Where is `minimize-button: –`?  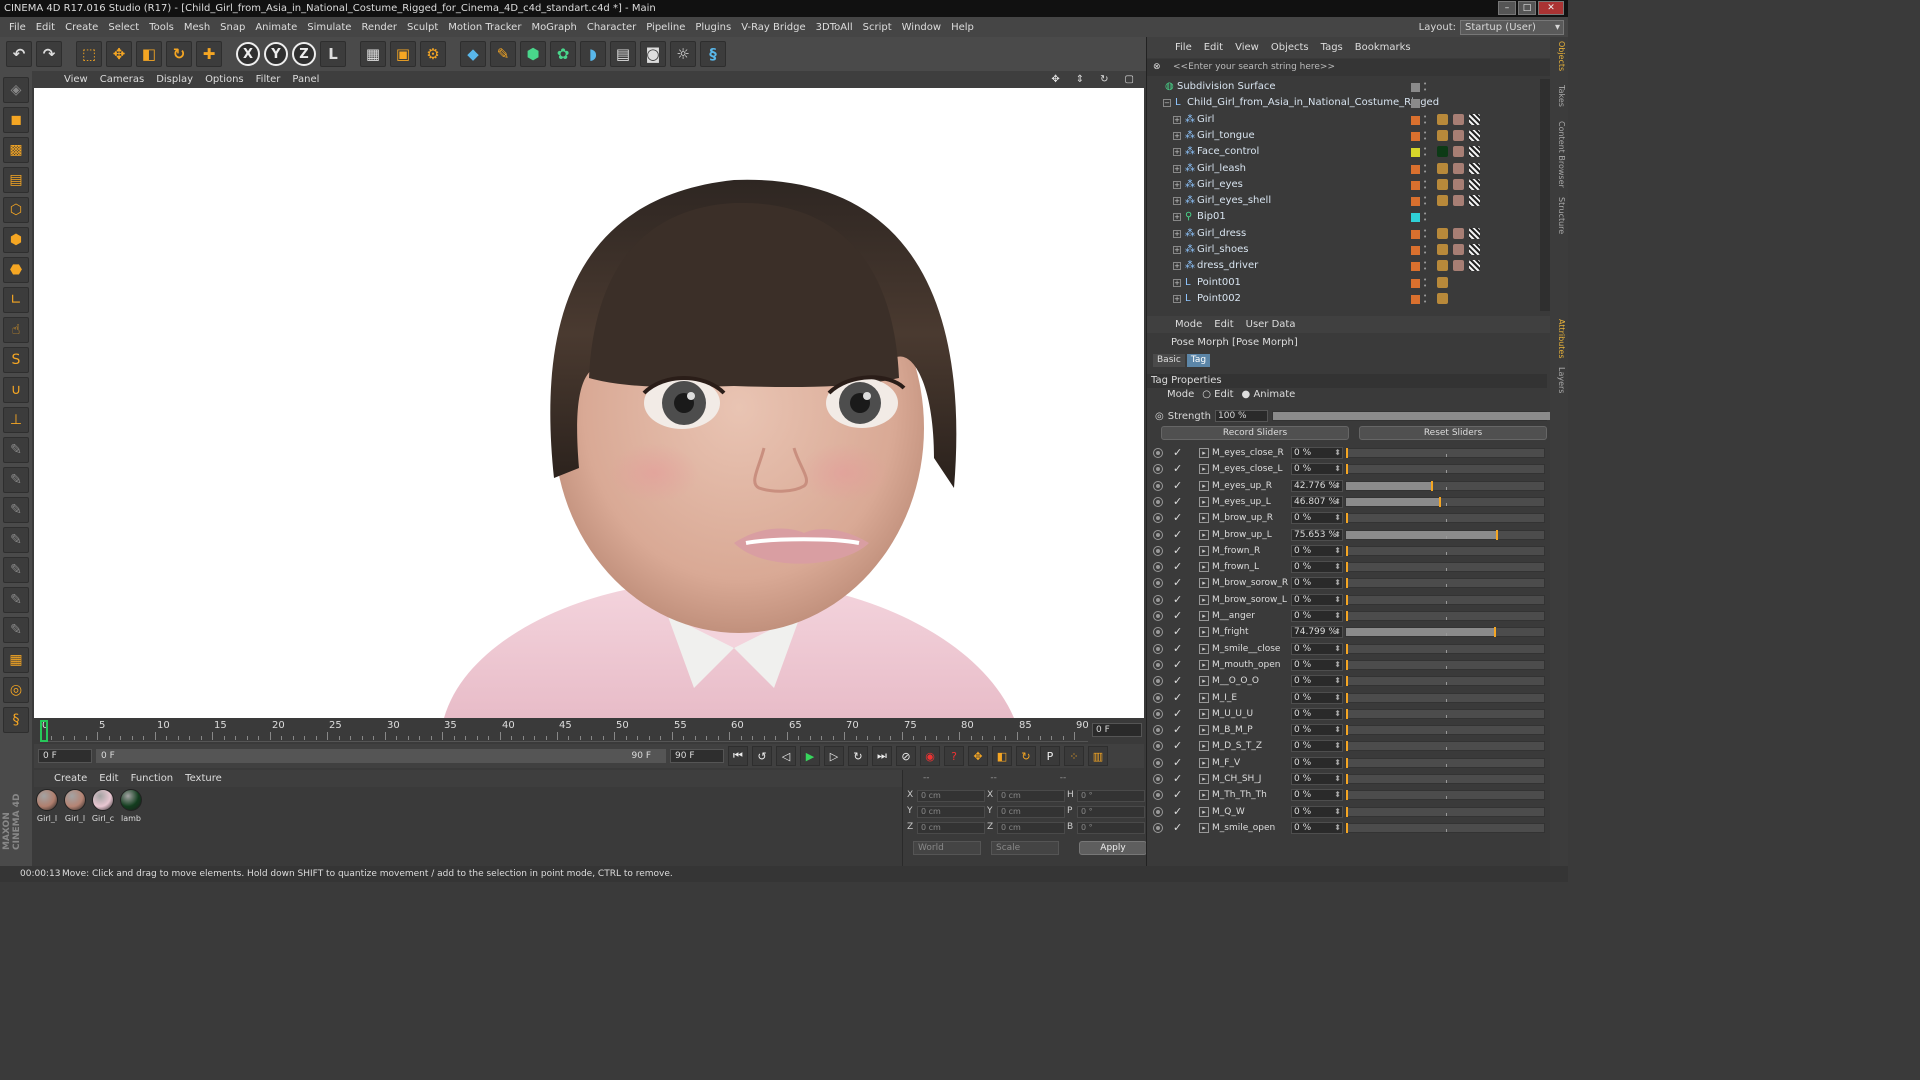 minimize-button: – is located at coordinates (1507, 8).